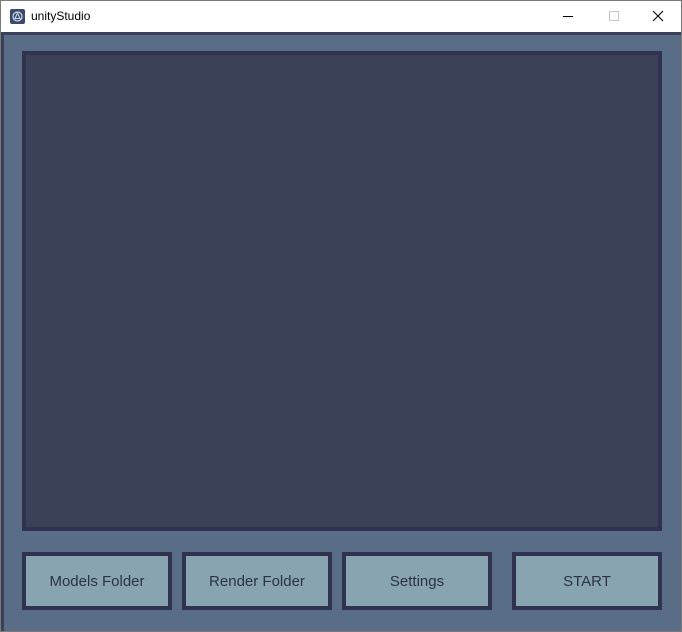 Image resolution: width=682 pixels, height=632 pixels. I want to click on maximize-button, so click(614, 16).